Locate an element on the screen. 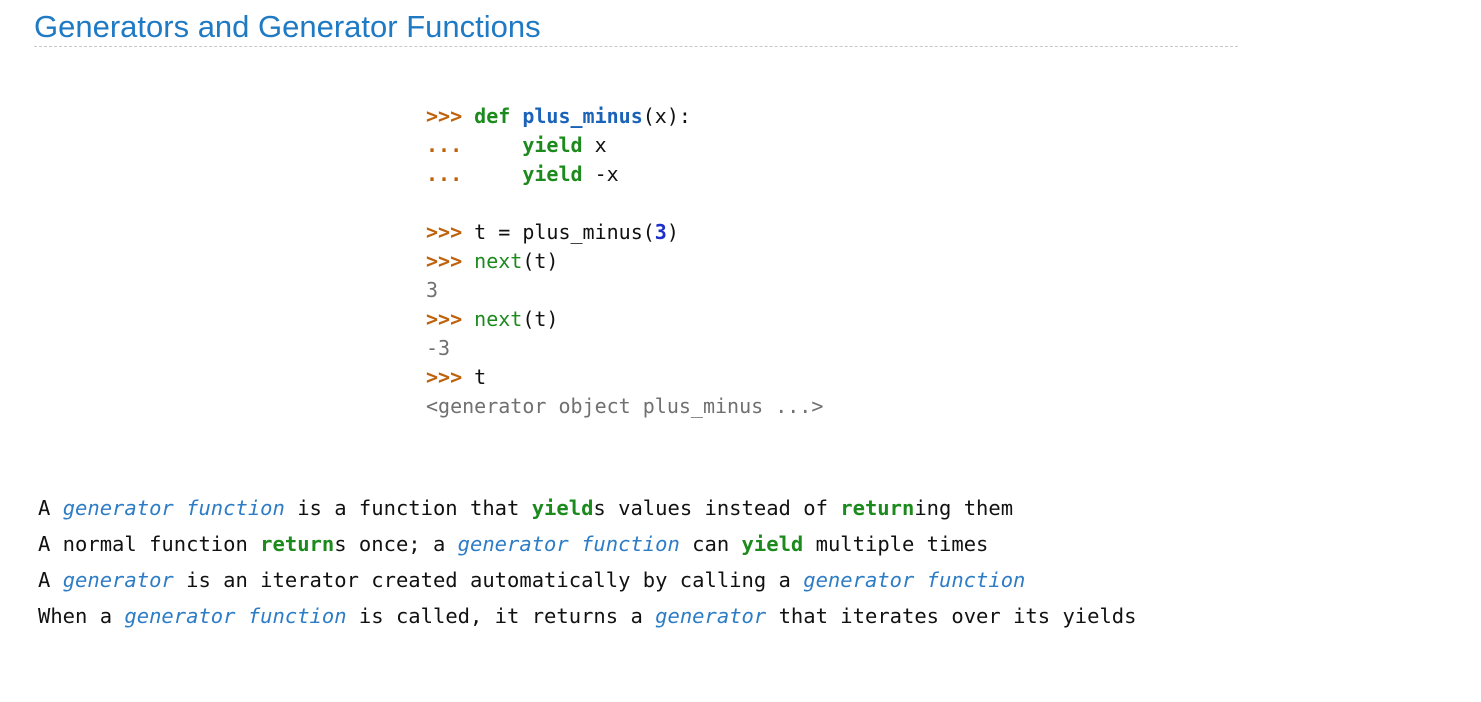 This screenshot has height=702, width=1481. title-divider is located at coordinates (636, 46).